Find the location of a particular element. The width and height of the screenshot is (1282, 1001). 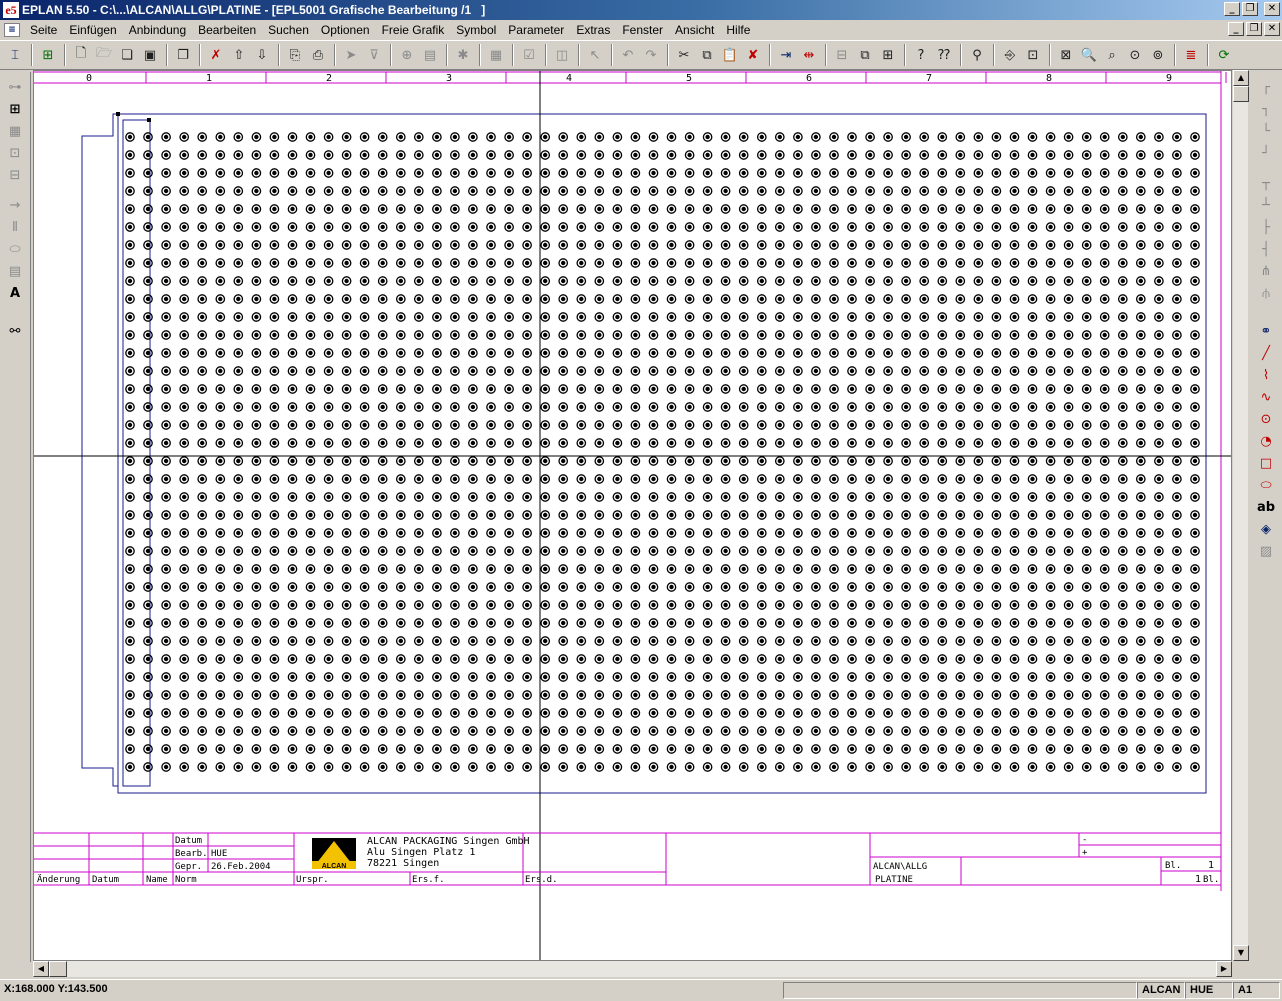

copy-icon: ⧉ is located at coordinates (707, 55).